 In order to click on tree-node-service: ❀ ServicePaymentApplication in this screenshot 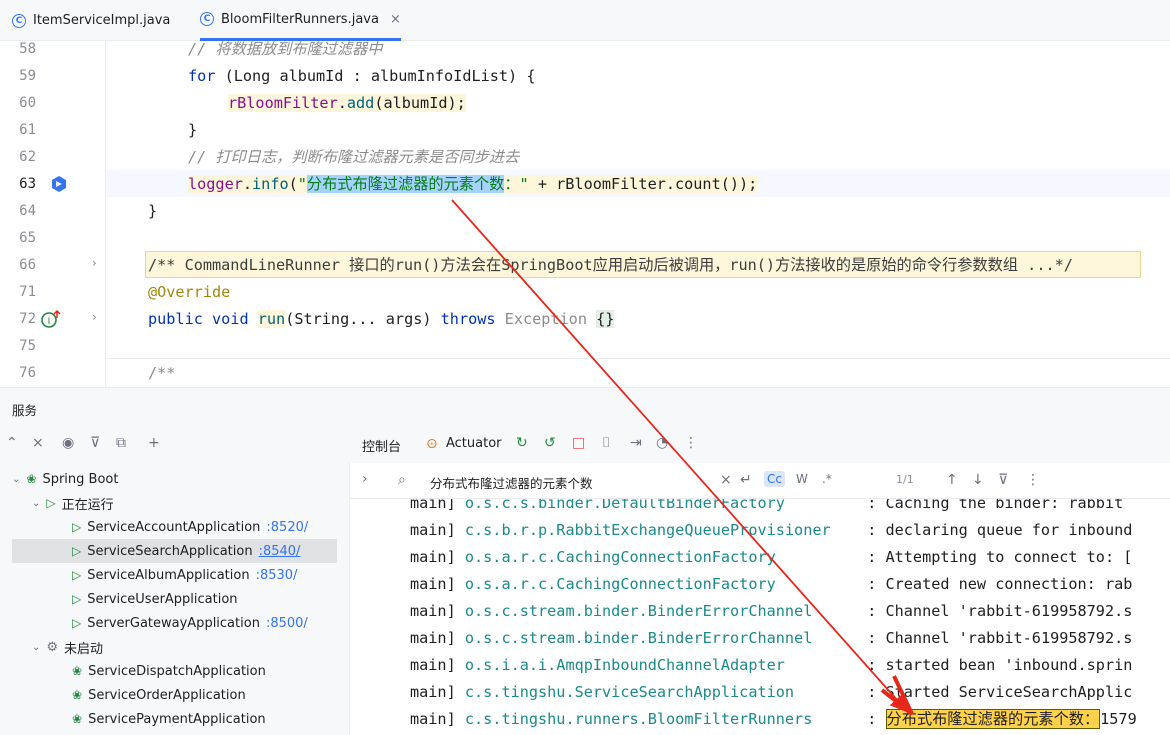, I will do `click(169, 719)`.